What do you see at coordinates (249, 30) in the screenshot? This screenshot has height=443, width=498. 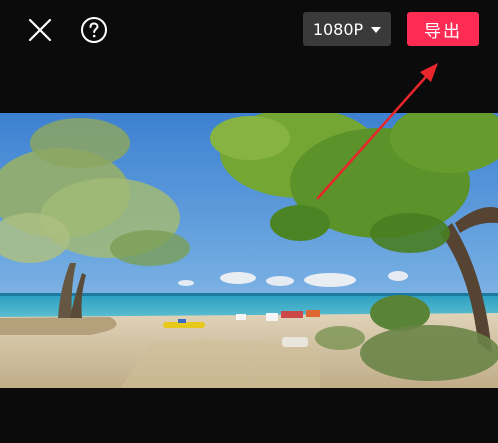 I see `top-toolbar: 1080P 导出` at bounding box center [249, 30].